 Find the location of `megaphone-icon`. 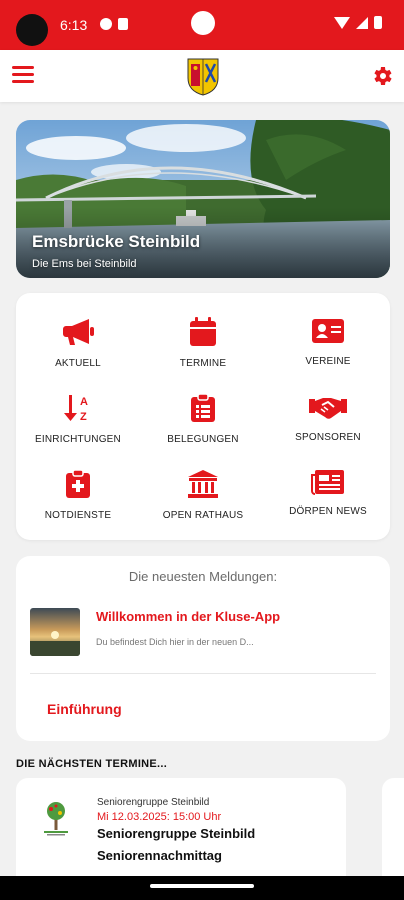

megaphone-icon is located at coordinates (78, 332).